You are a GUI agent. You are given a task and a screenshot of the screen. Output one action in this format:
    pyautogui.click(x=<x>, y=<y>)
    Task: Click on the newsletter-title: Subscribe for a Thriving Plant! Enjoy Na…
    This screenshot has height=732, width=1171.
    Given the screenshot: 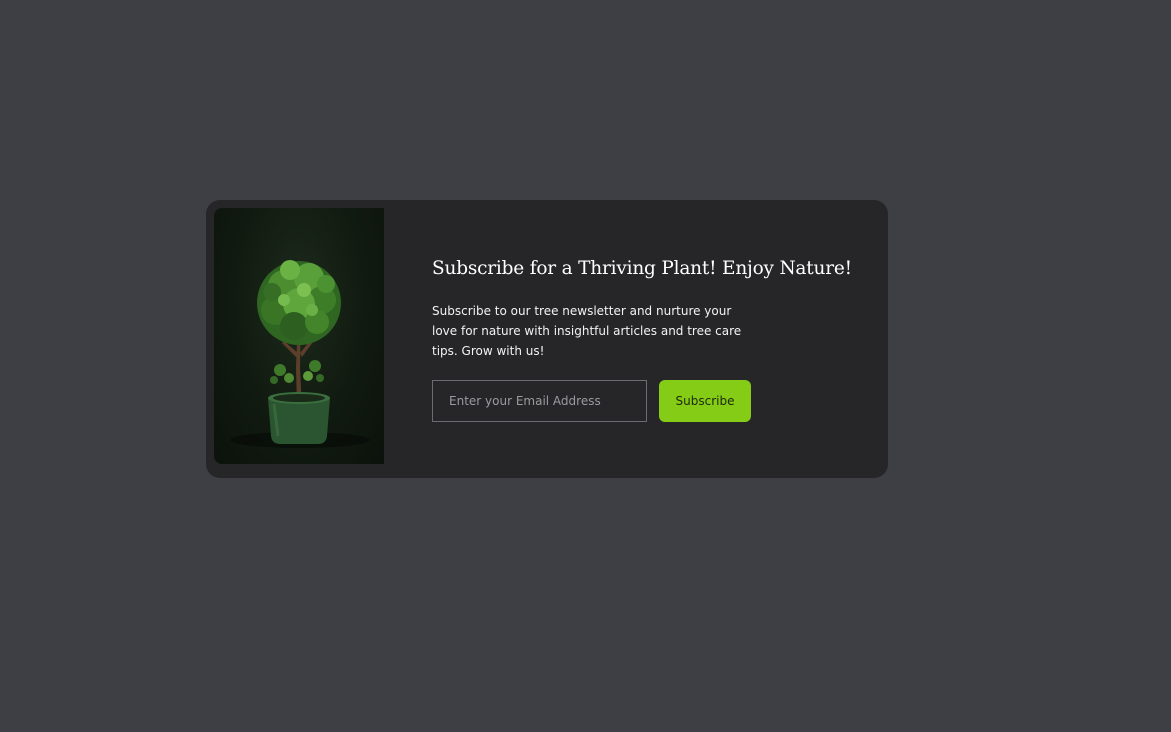 What is the action you would take?
    pyautogui.click(x=642, y=268)
    